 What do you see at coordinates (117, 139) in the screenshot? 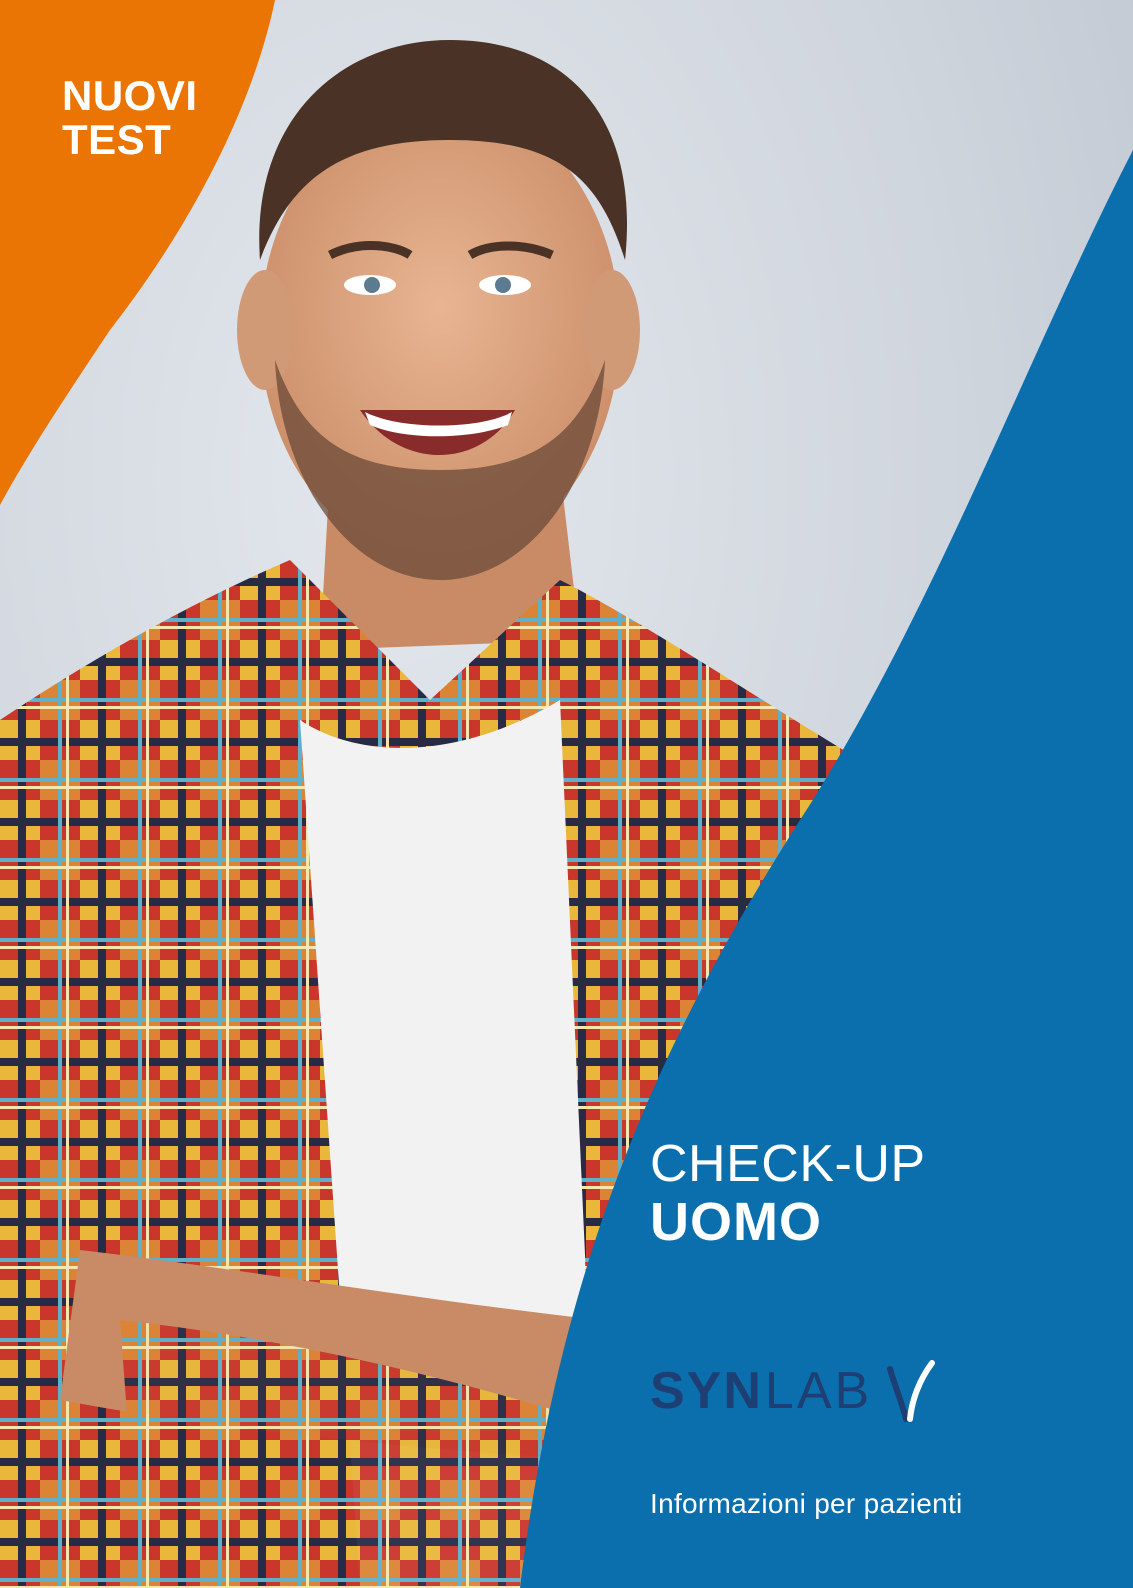
I see `badge-line-2: TEST` at bounding box center [117, 139].